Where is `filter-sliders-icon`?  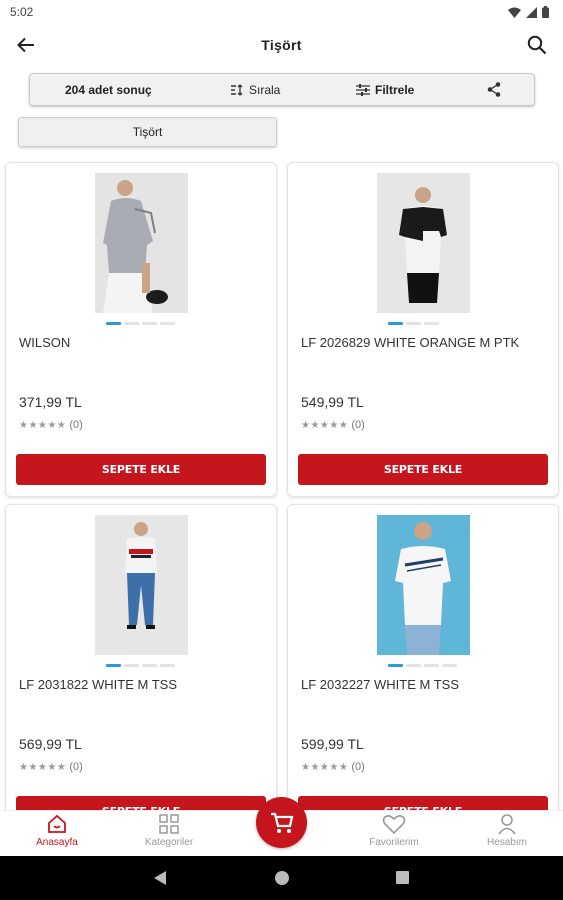 filter-sliders-icon is located at coordinates (363, 89).